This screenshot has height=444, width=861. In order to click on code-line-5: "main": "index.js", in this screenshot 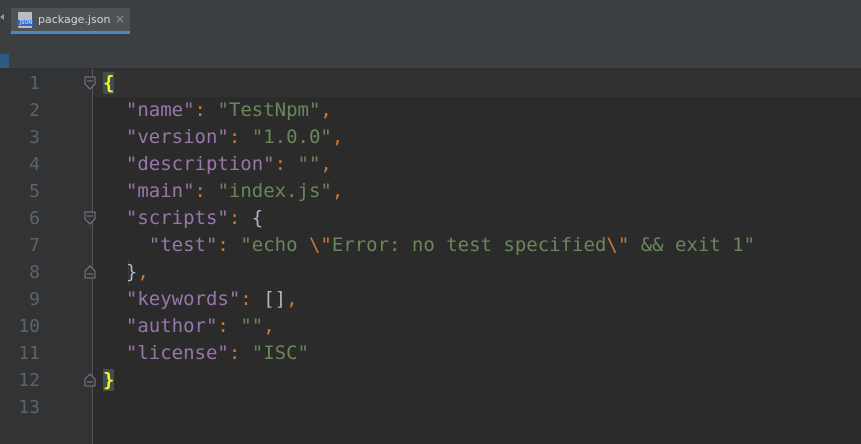, I will do `click(223, 191)`.